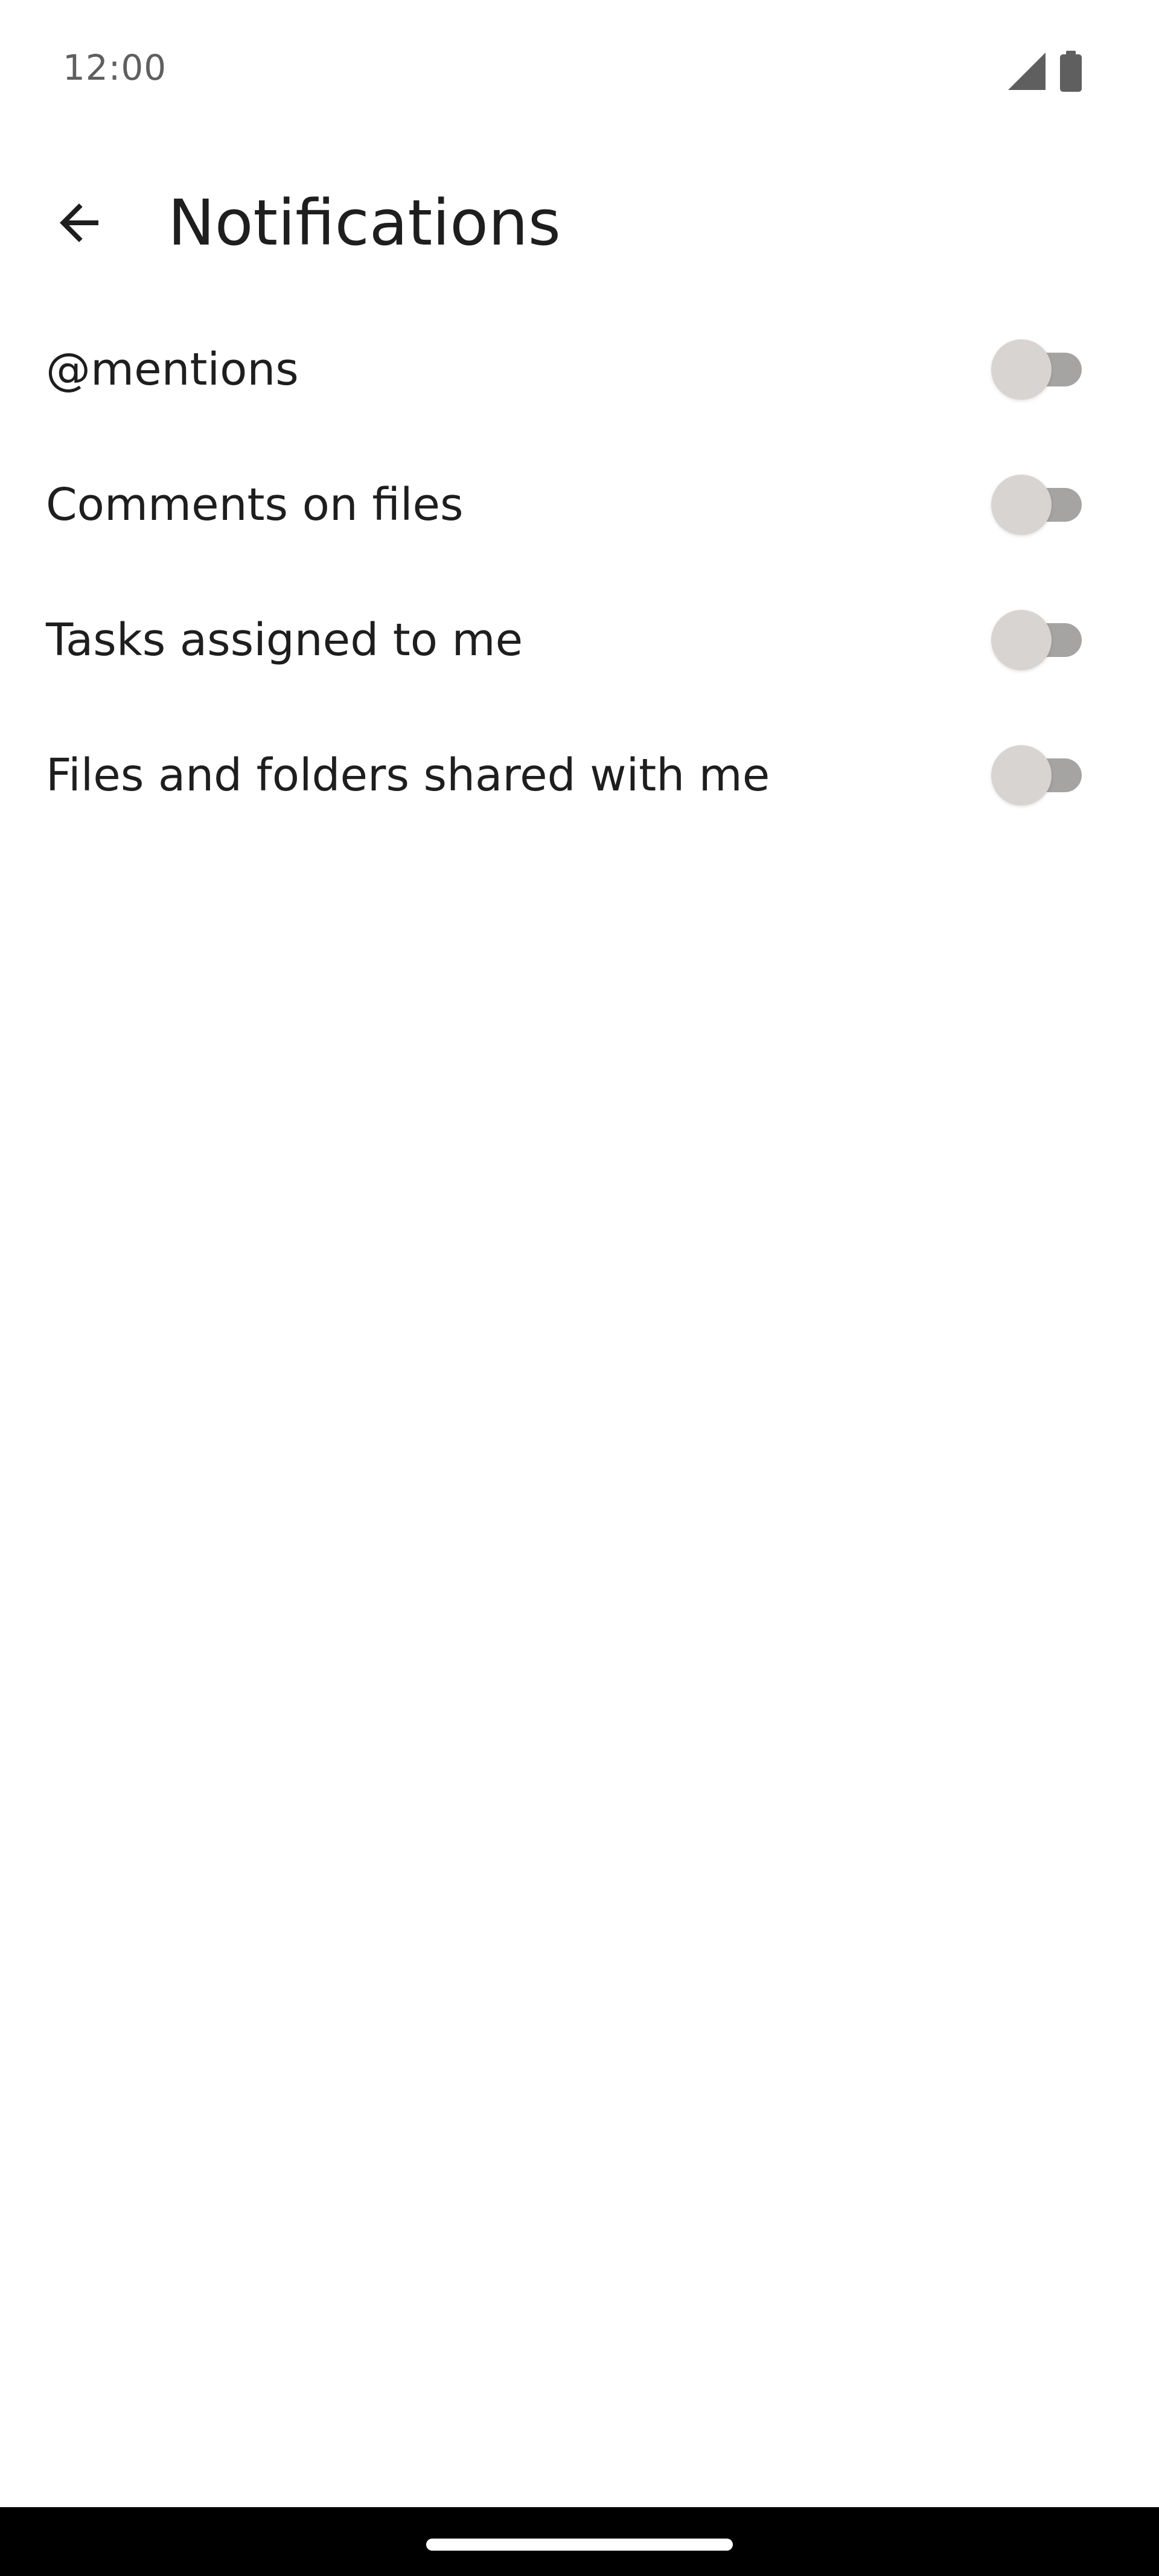  What do you see at coordinates (579, 504) in the screenshot?
I see `setting-row-comments: Comments on files` at bounding box center [579, 504].